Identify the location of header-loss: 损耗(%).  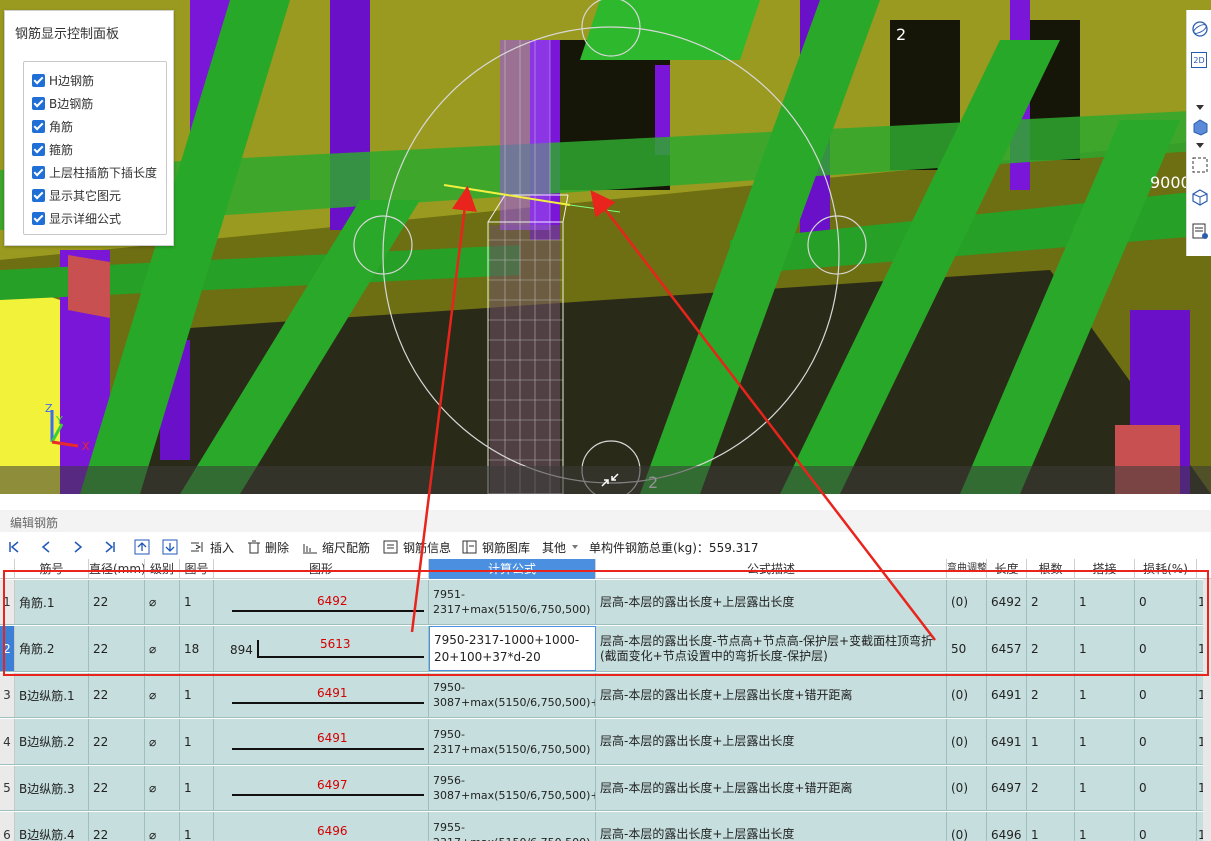
(1166, 569).